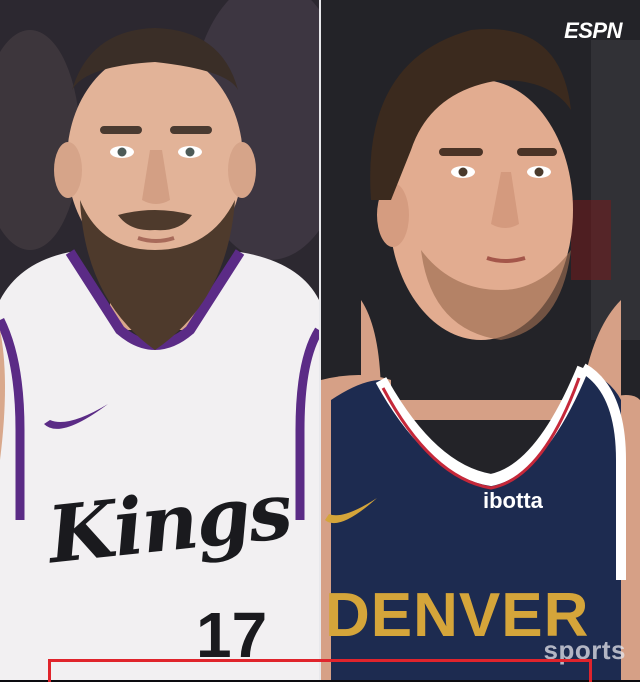 This screenshot has width=640, height=682. I want to click on sponsor-patch: ibotta, so click(513, 500).